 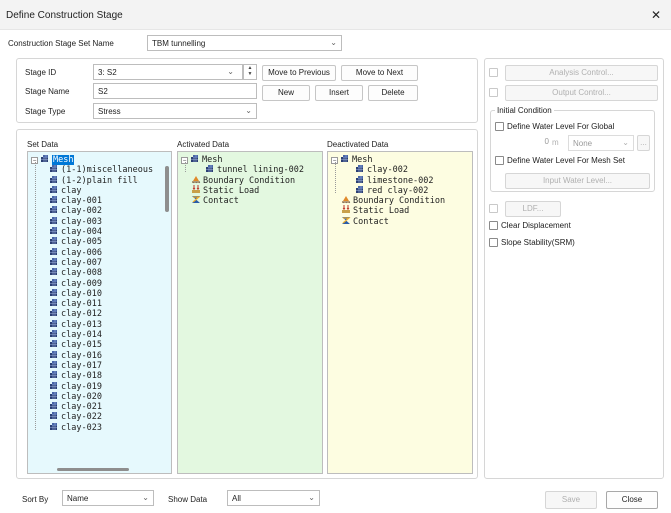 What do you see at coordinates (299, 73) in the screenshot?
I see `move-previous-button: Move to Previous` at bounding box center [299, 73].